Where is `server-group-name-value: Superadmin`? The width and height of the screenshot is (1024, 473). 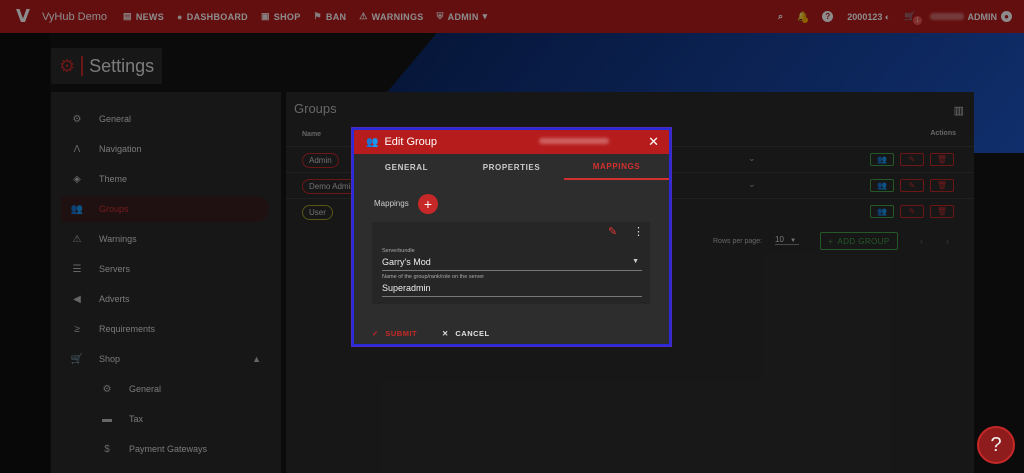 server-group-name-value: Superadmin is located at coordinates (406, 288).